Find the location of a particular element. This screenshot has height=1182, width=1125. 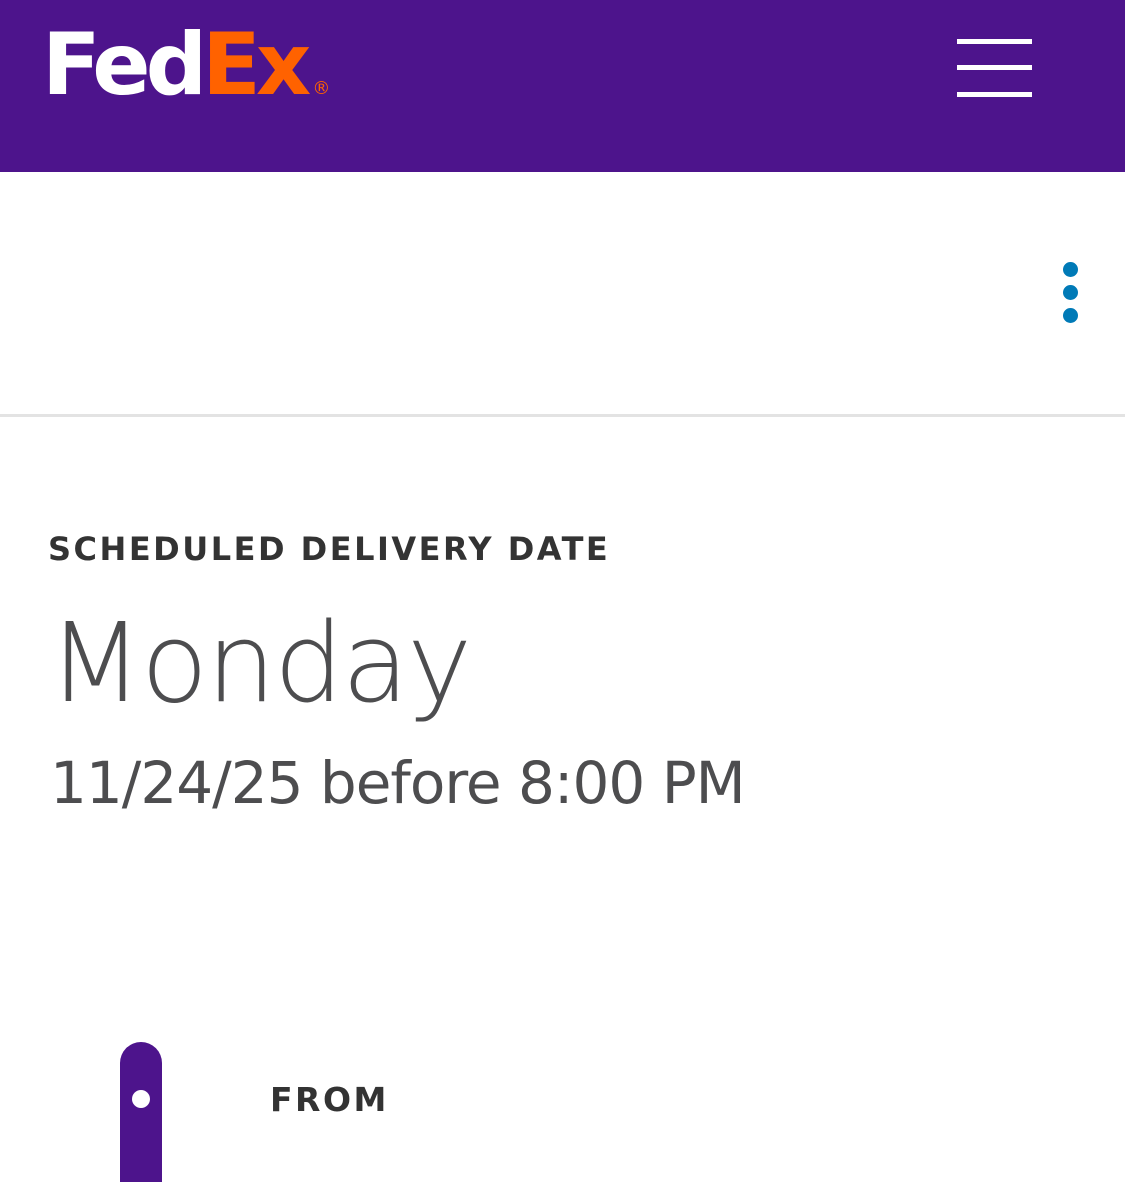

logo-fed-text: Fed is located at coordinates (124, 65).